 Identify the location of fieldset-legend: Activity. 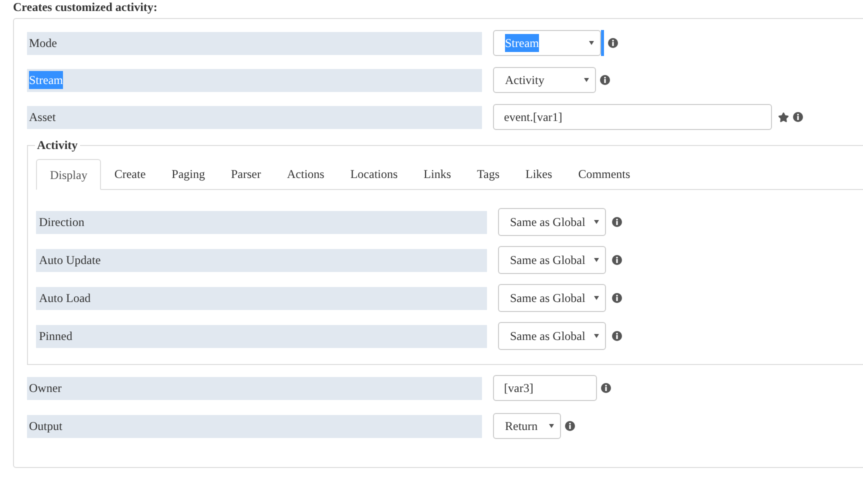
(57, 145).